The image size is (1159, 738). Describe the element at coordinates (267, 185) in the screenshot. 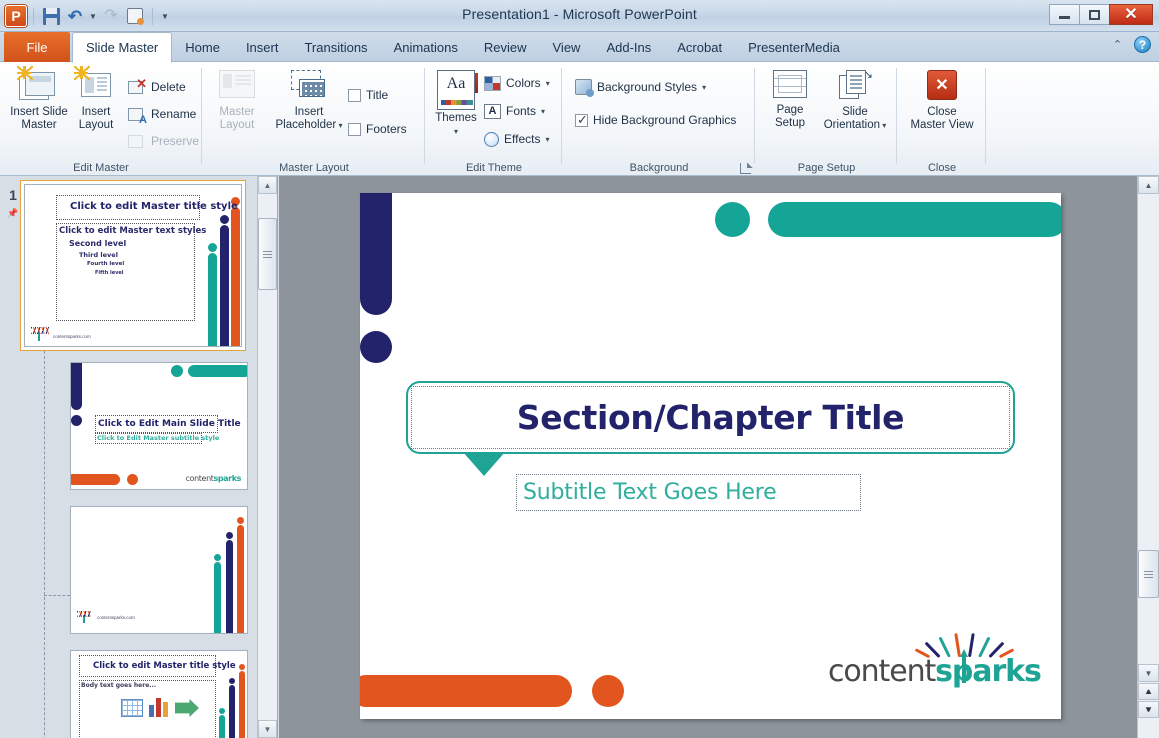

I see `thumbnail-scroll-up-button: ▲` at that location.